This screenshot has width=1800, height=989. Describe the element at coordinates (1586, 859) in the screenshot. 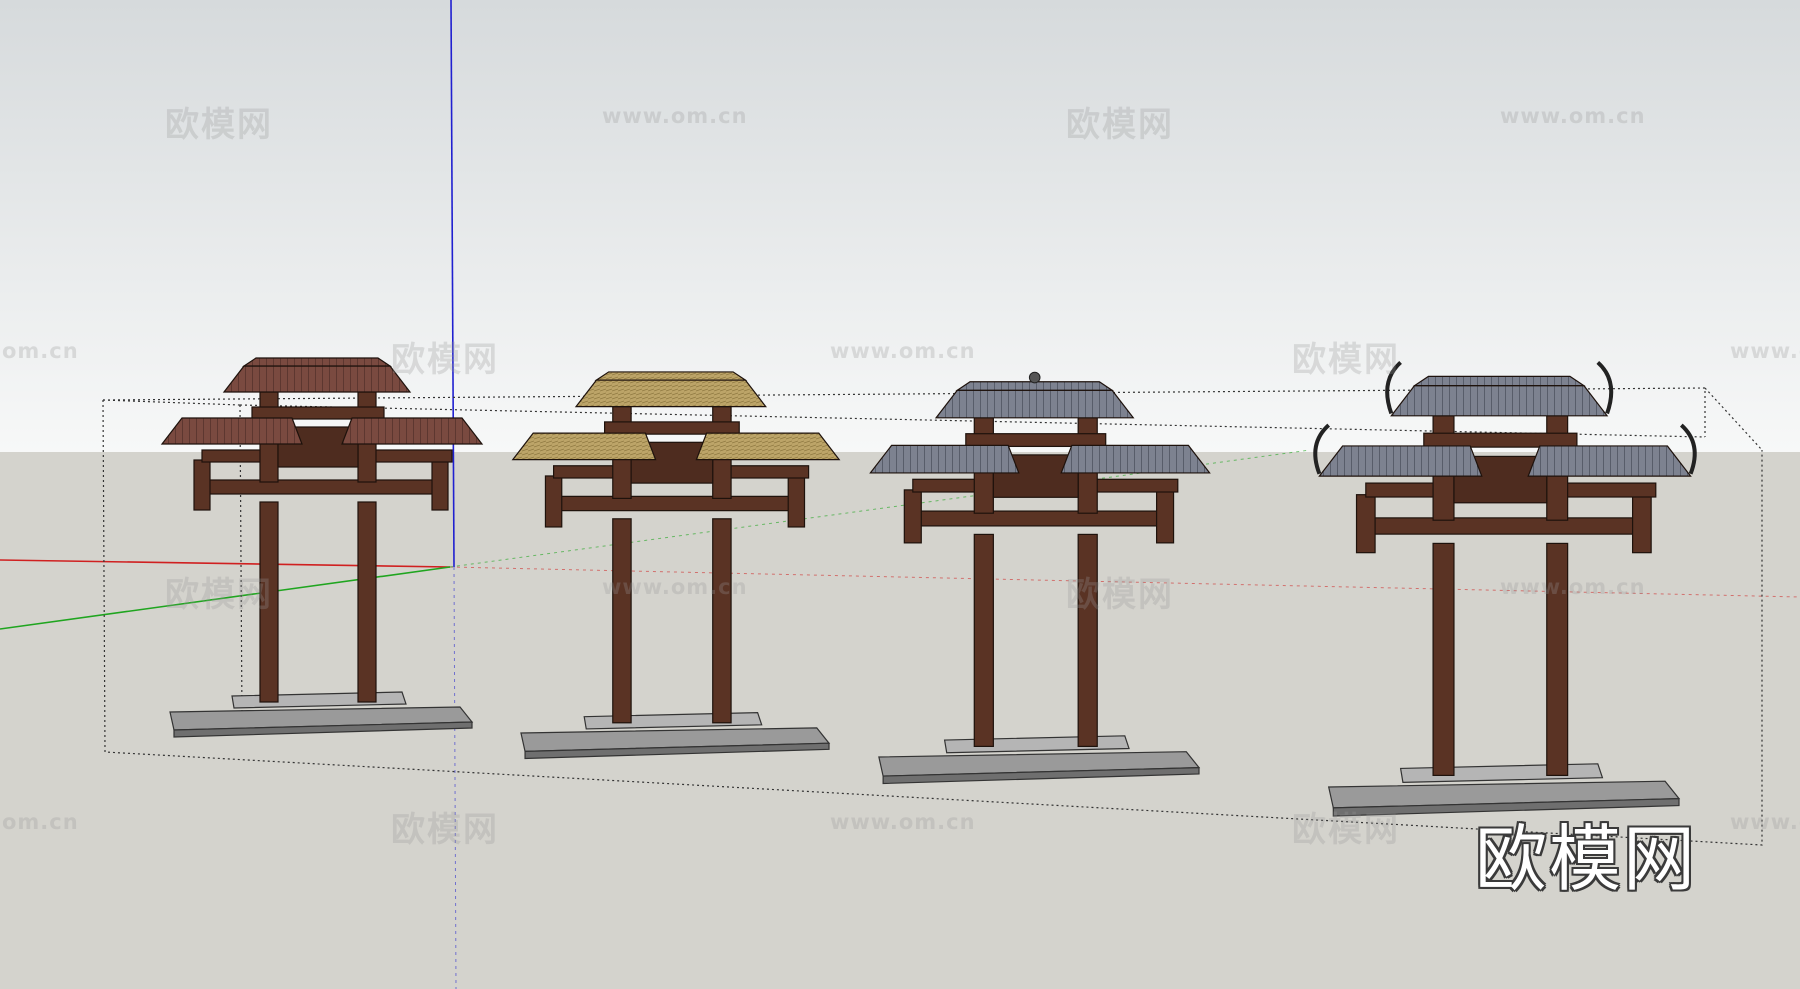

I see `brand-logo: 欧模网` at that location.